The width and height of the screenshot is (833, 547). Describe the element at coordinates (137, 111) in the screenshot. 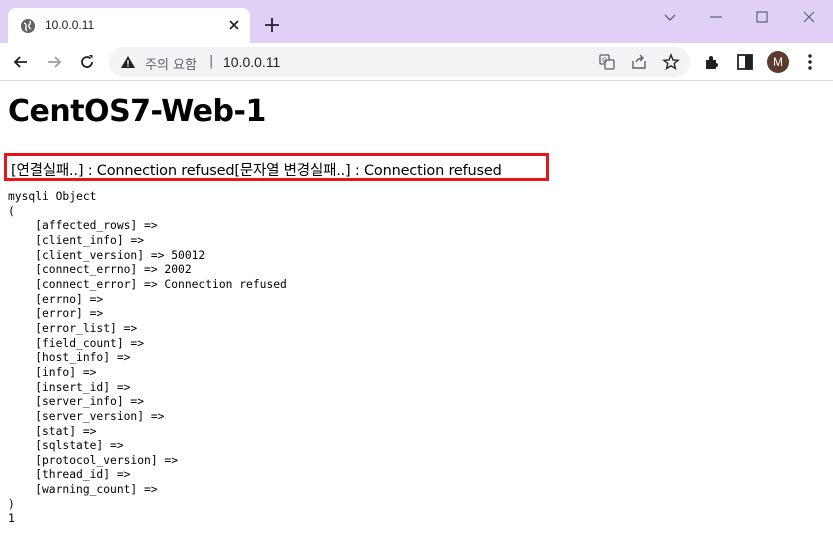

I see `page-title: CentOS7-Web-1` at that location.